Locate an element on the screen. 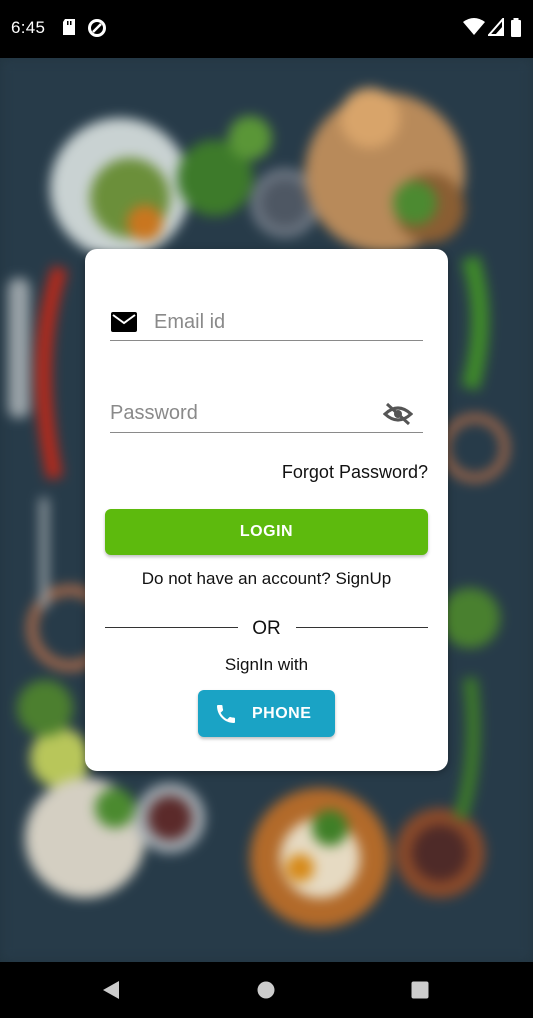 Image resolution: width=533 pixels, height=1018 pixels. home-icon is located at coordinates (266, 992).